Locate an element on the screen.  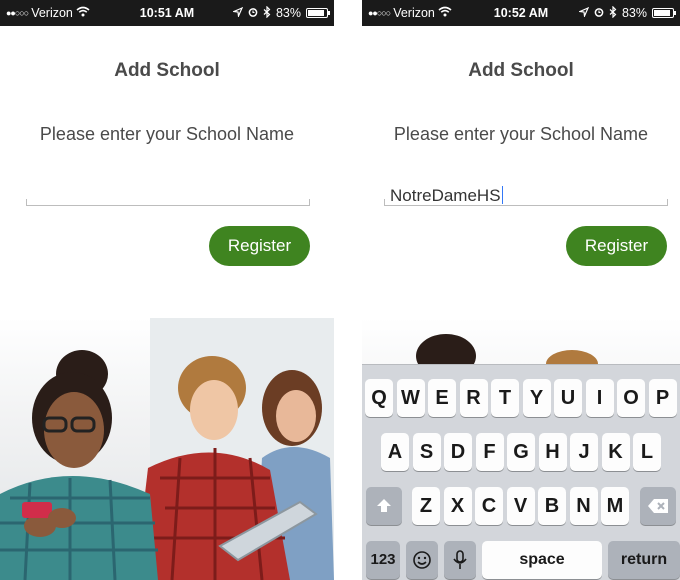
shift-icon is located at coordinates (384, 505).